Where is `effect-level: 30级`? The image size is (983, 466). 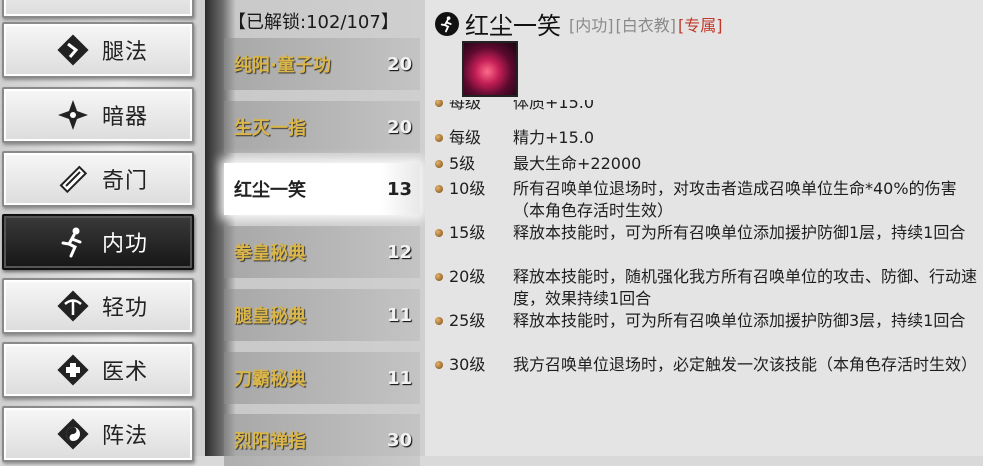
effect-level: 30级 is located at coordinates (467, 364).